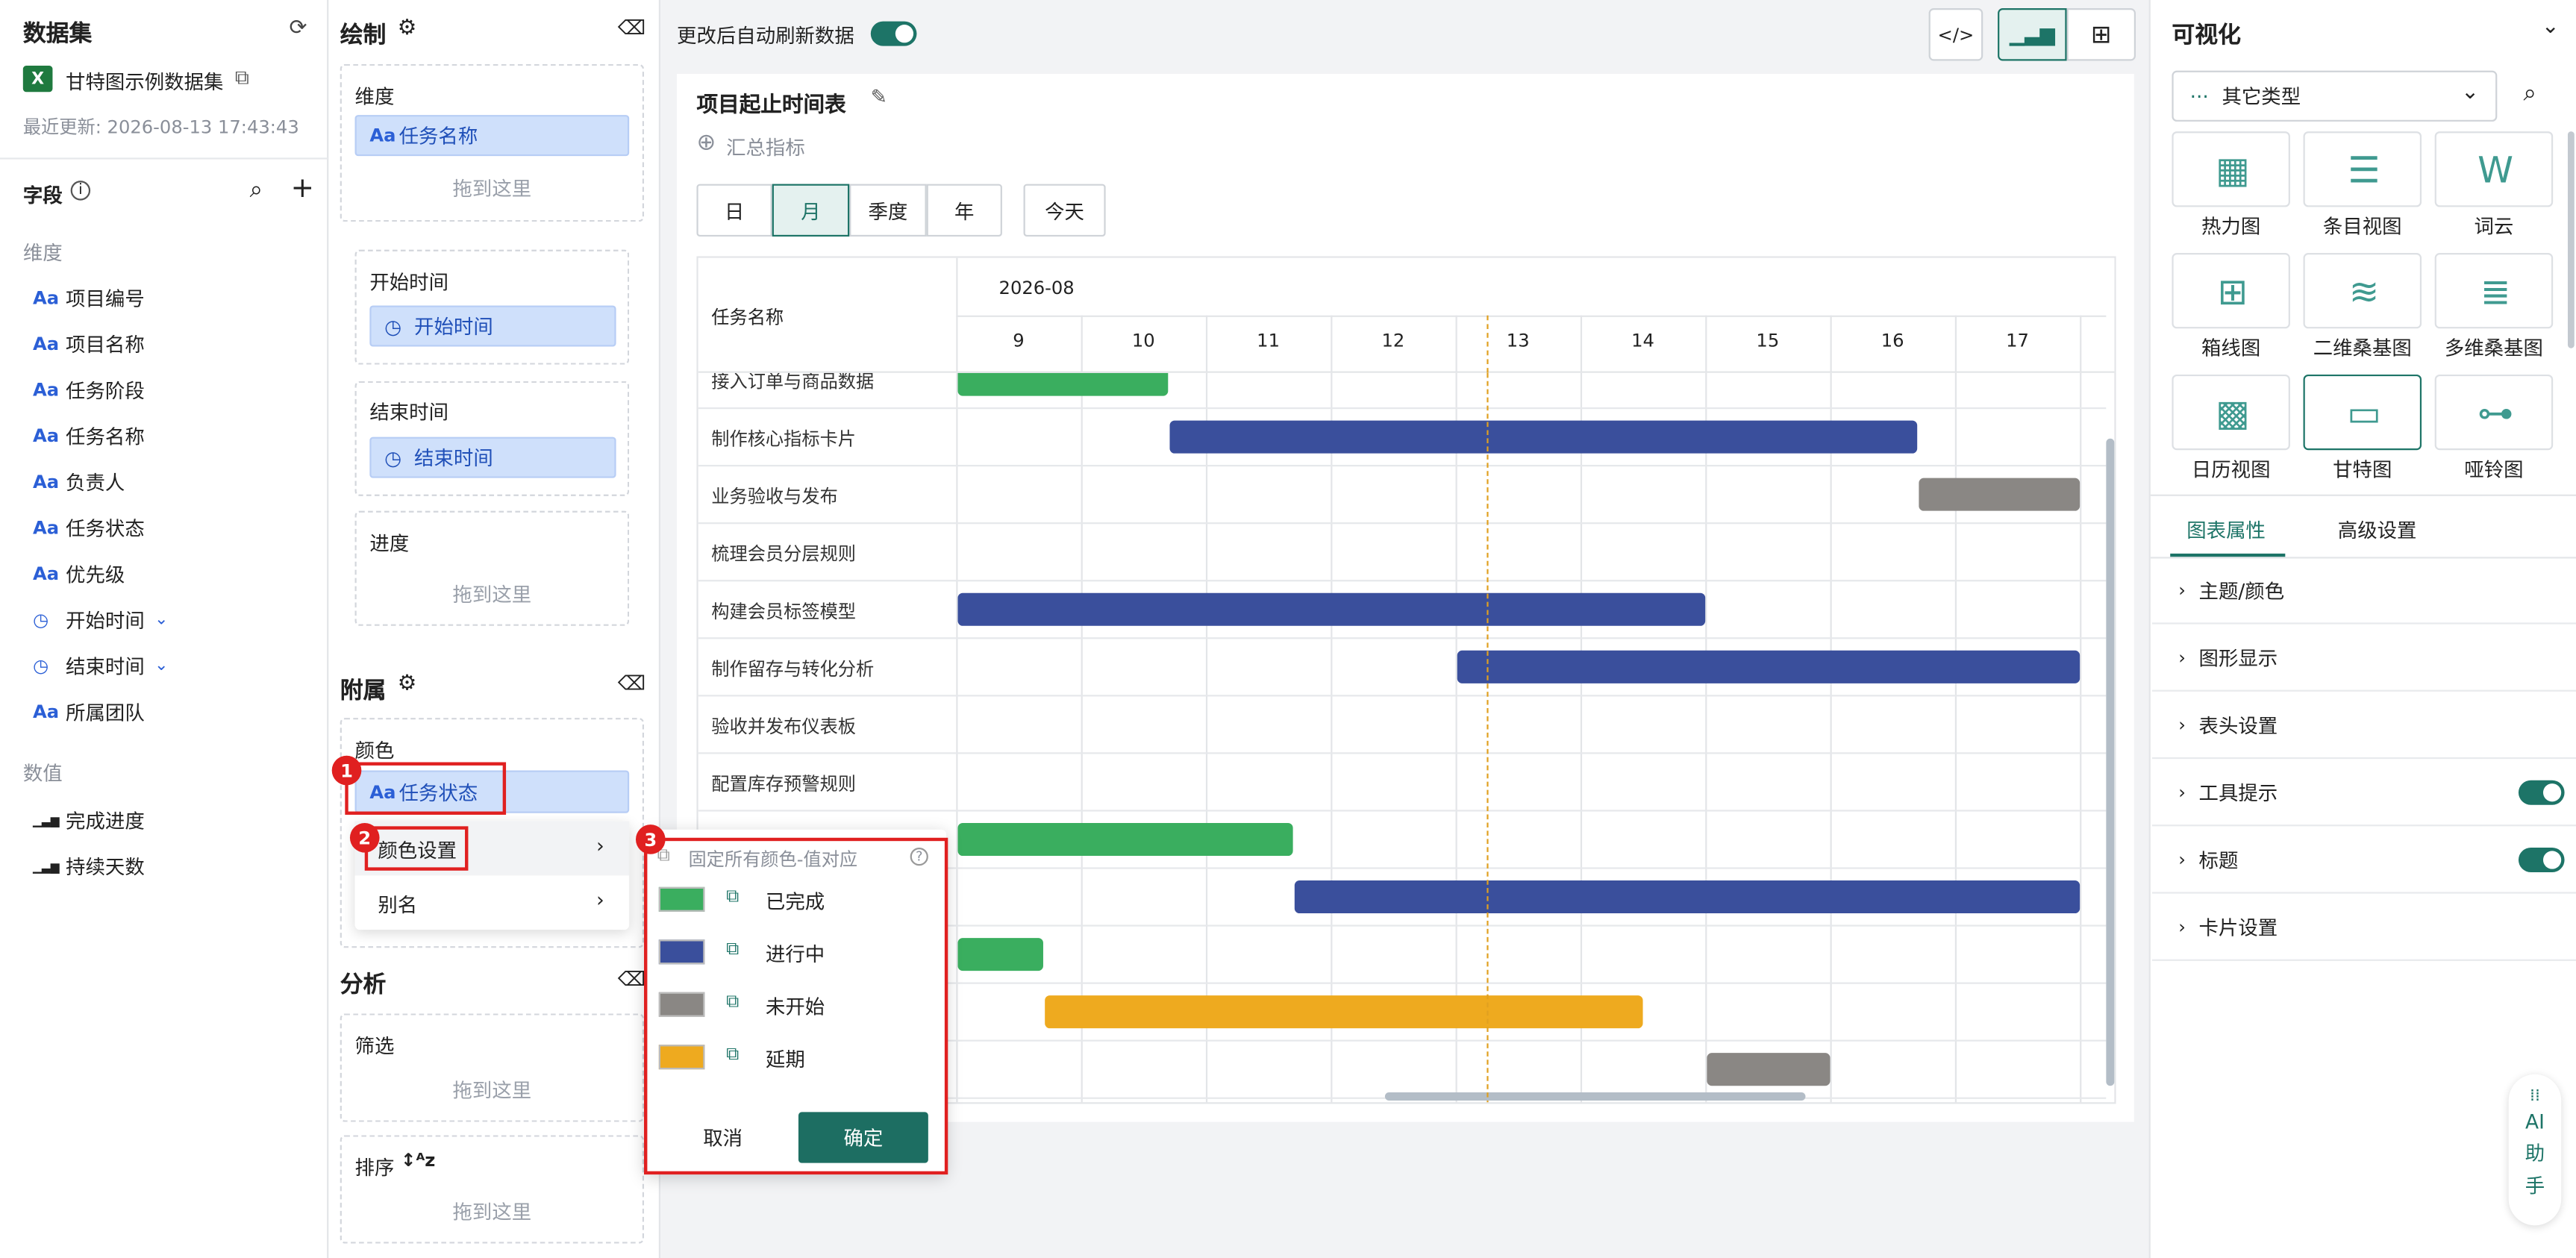 This screenshot has width=2576, height=1258. I want to click on chart-thumb: ⊞, so click(2231, 291).